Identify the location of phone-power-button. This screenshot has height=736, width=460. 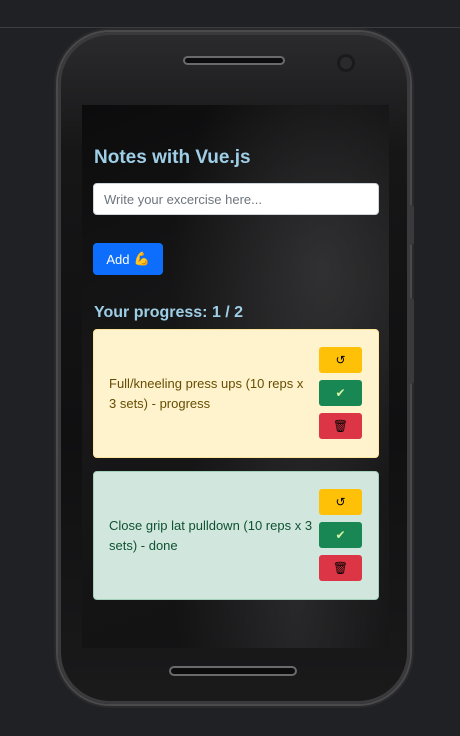
(411, 341).